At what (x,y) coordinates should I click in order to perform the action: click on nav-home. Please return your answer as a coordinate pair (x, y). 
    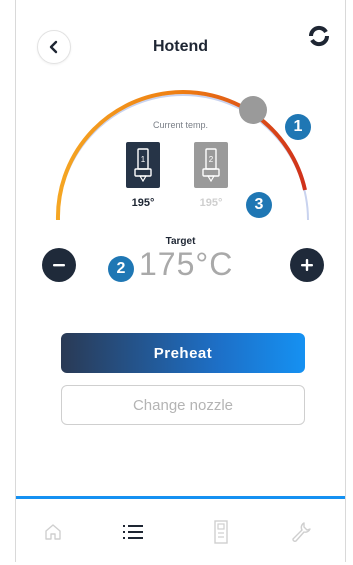
    Looking at the image, I should click on (53, 532).